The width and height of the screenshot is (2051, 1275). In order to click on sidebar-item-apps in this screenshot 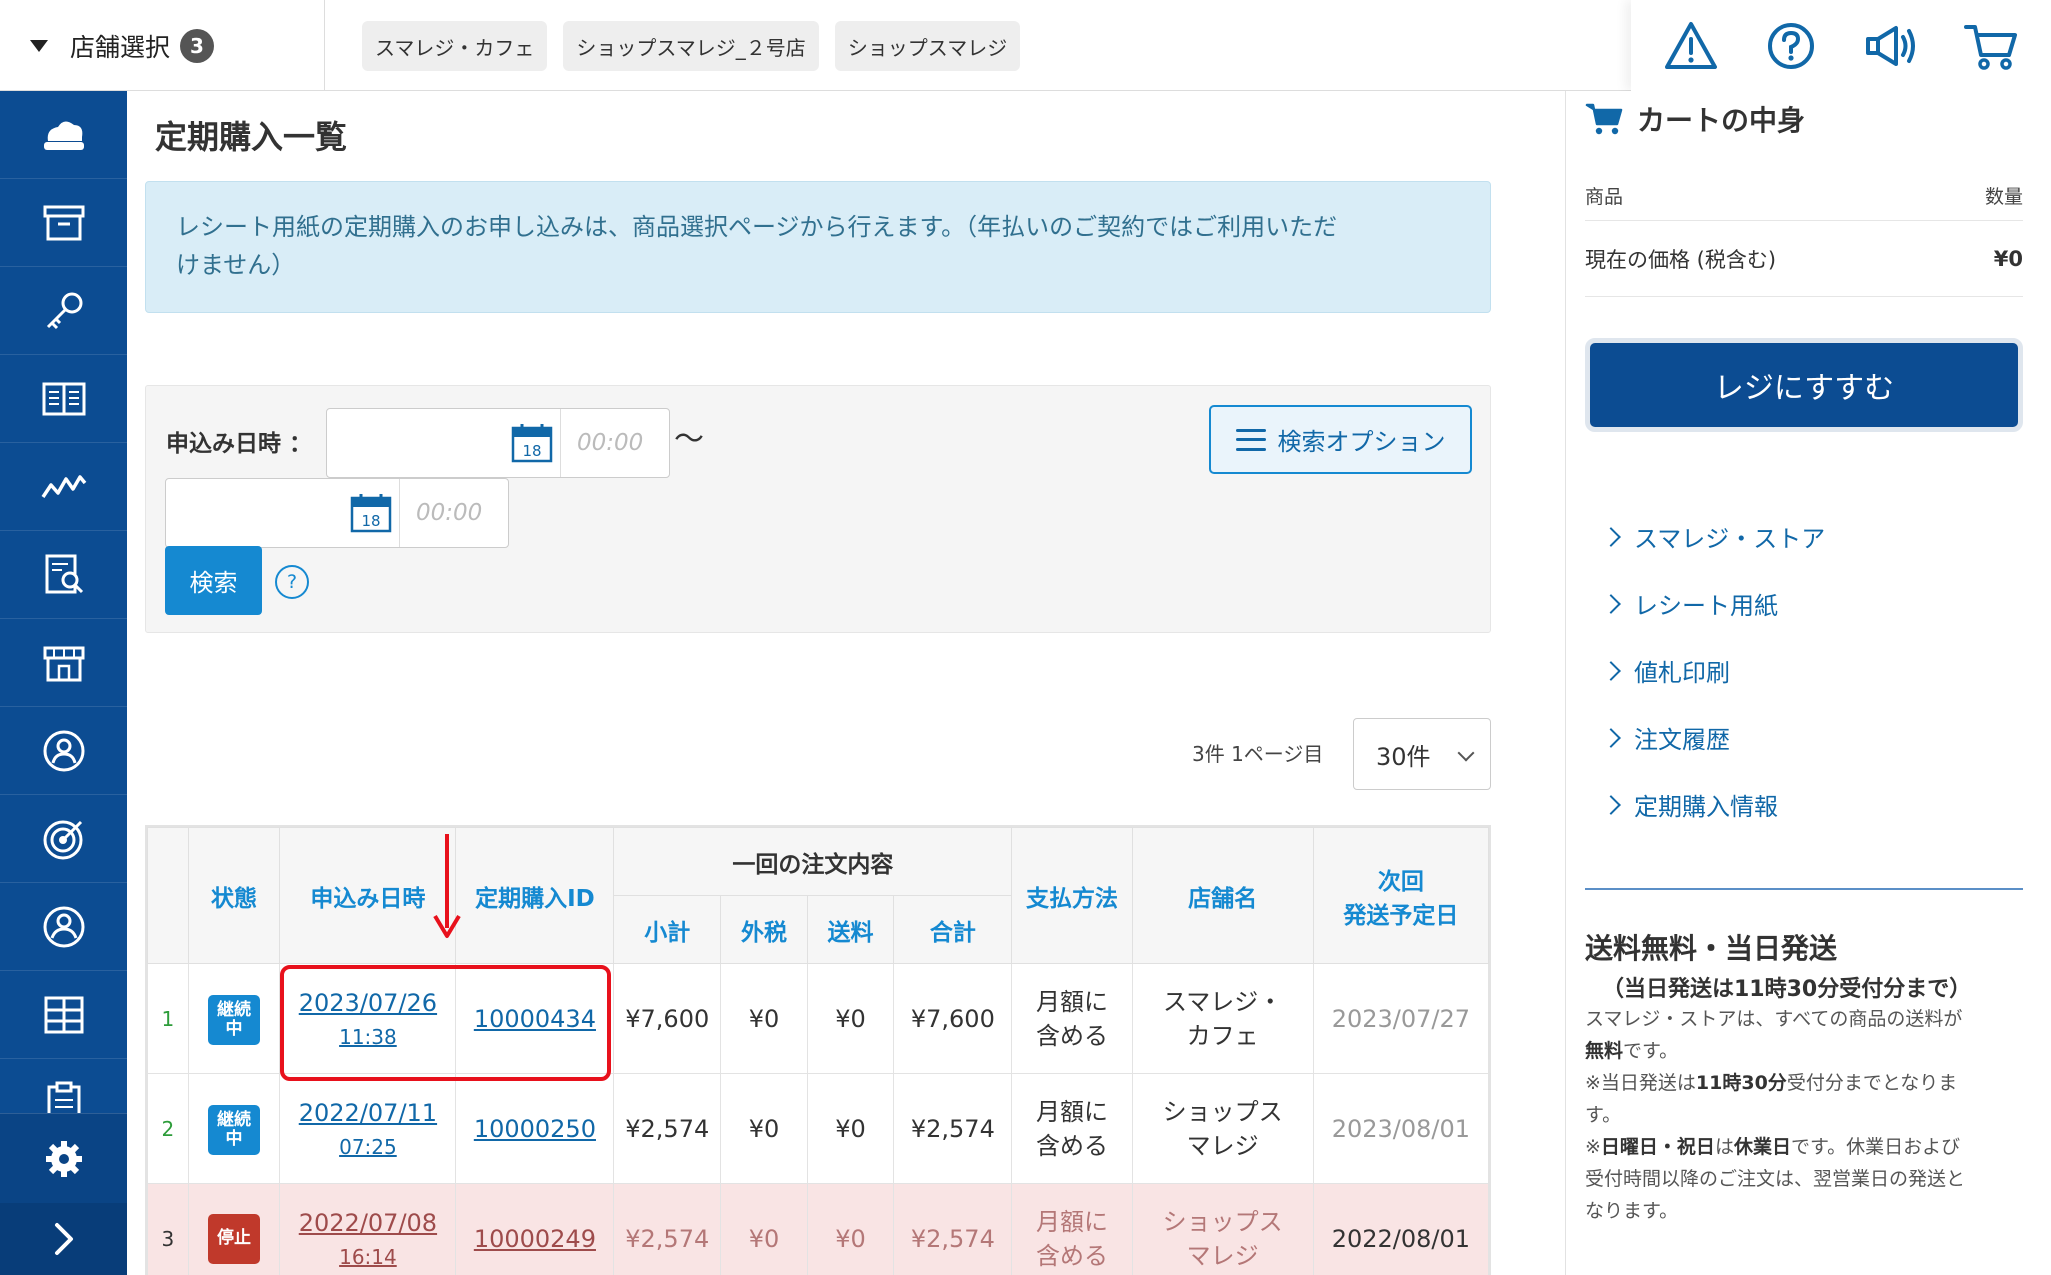, I will do `click(63, 1015)`.